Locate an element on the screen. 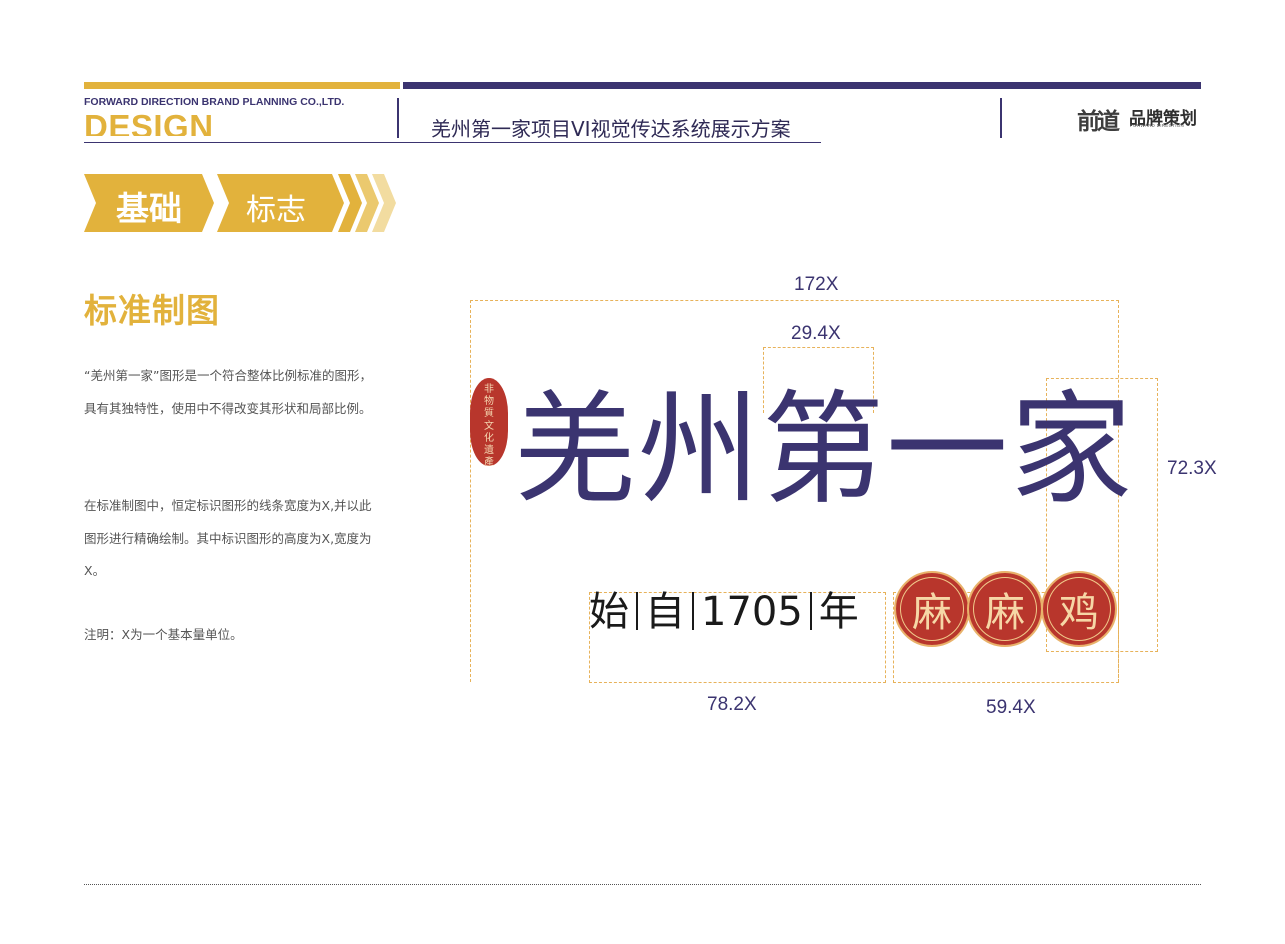 The height and width of the screenshot is (944, 1285). dim-slogan-width: 78.2X is located at coordinates (732, 704).